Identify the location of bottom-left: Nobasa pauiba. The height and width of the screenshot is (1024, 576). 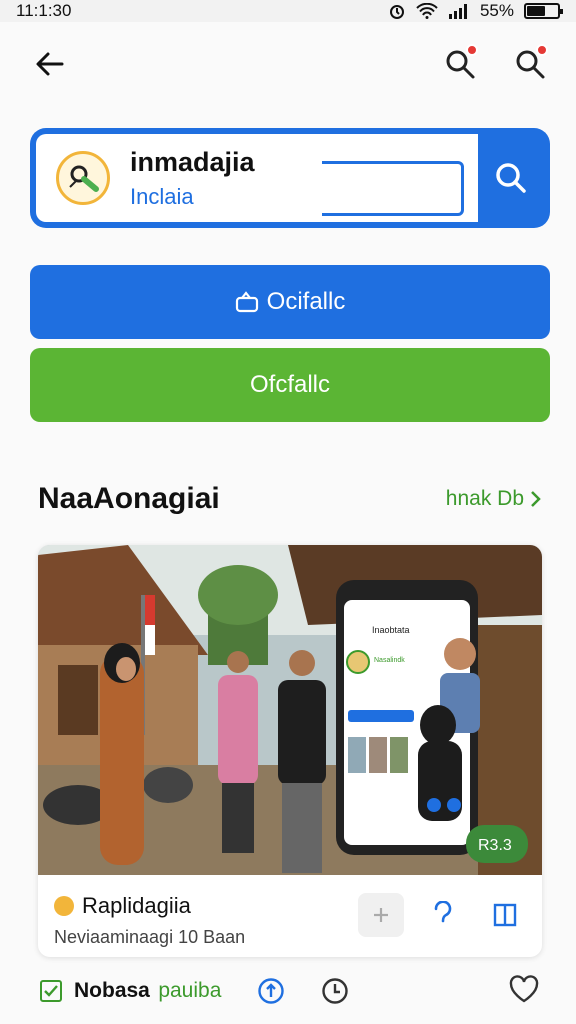
(130, 991).